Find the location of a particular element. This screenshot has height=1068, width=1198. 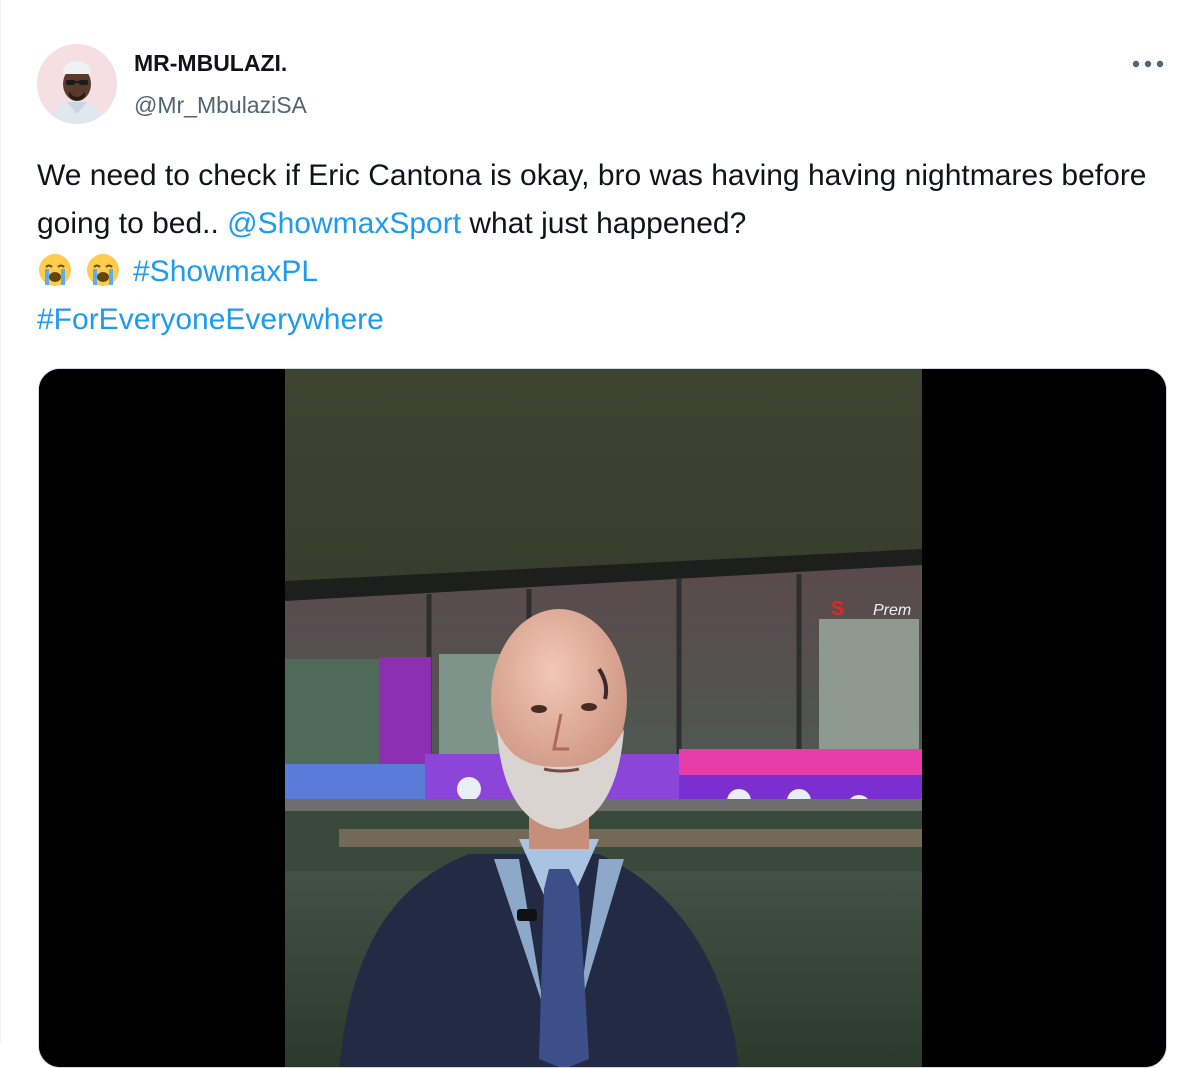

author-avatar is located at coordinates (77, 84).